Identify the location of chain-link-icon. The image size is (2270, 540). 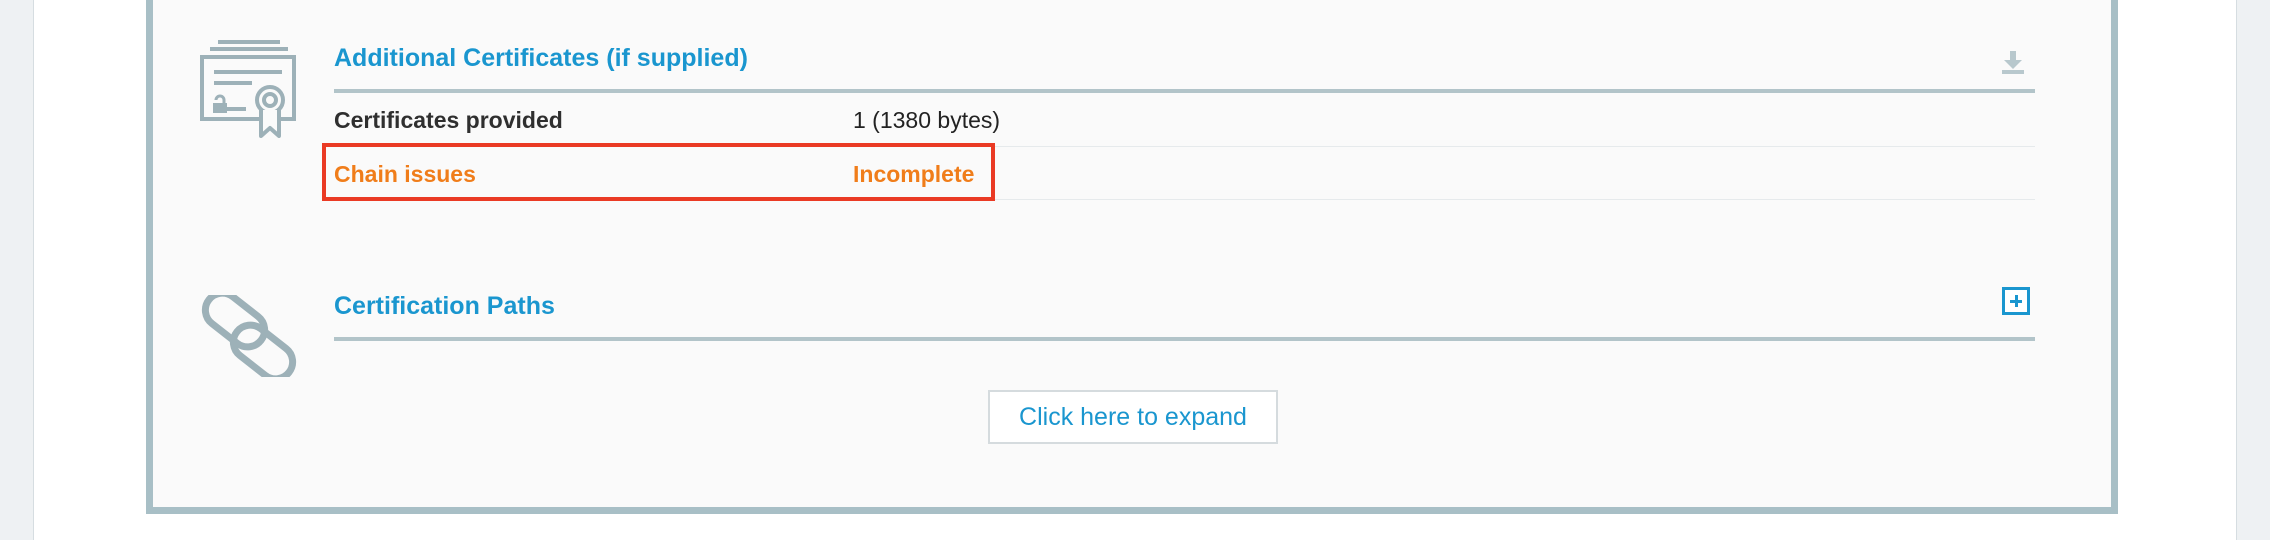
(249, 336).